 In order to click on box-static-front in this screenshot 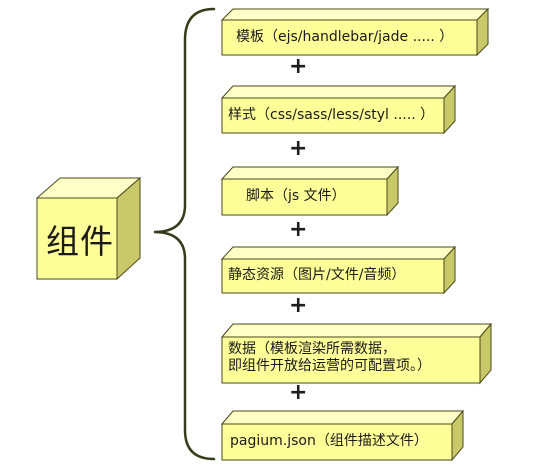, I will do `click(333, 276)`.